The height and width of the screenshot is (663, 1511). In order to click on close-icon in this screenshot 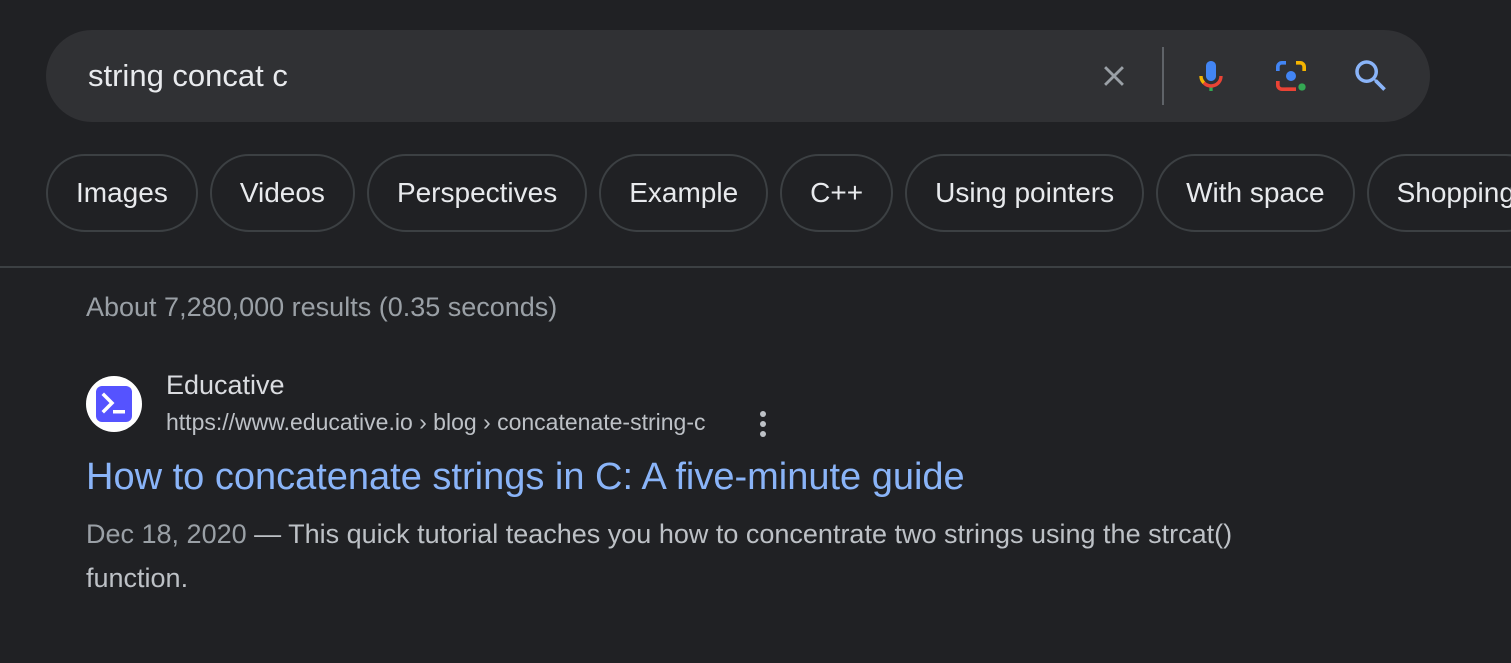, I will do `click(1114, 76)`.